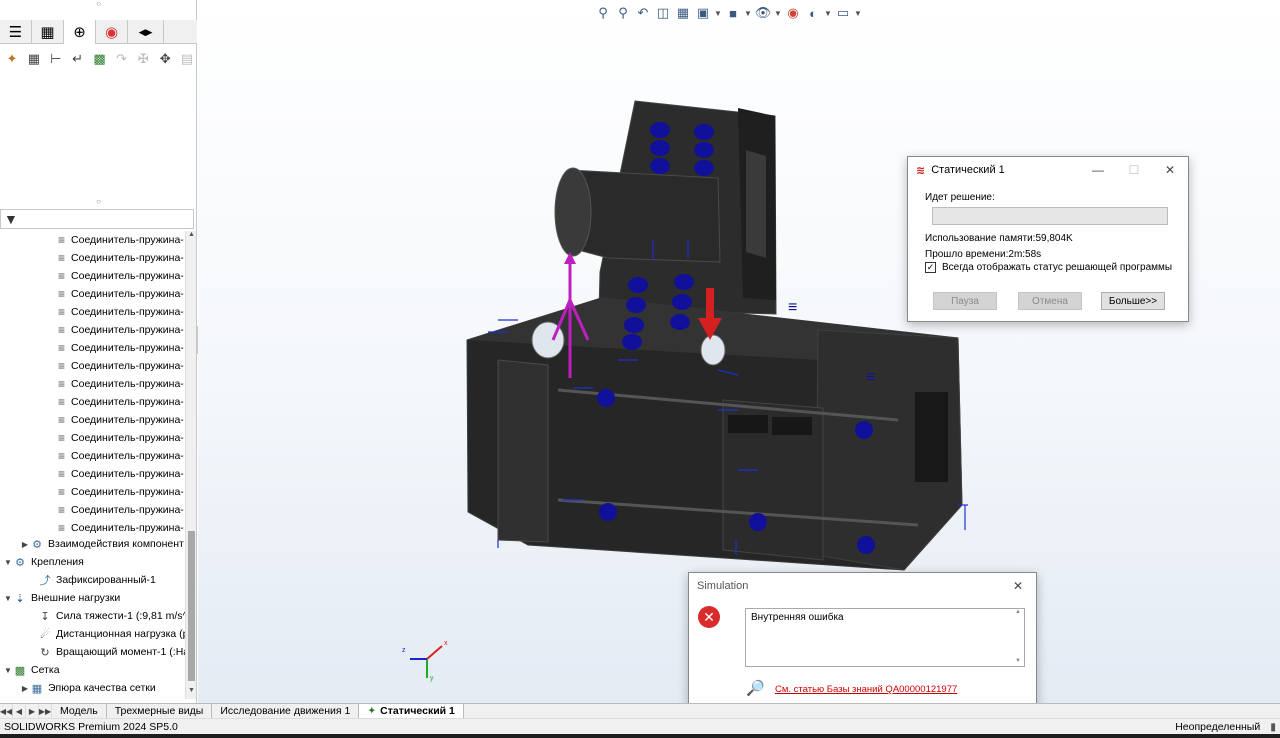  I want to click on fixed-geometry-icon: ⤴, so click(45, 581).